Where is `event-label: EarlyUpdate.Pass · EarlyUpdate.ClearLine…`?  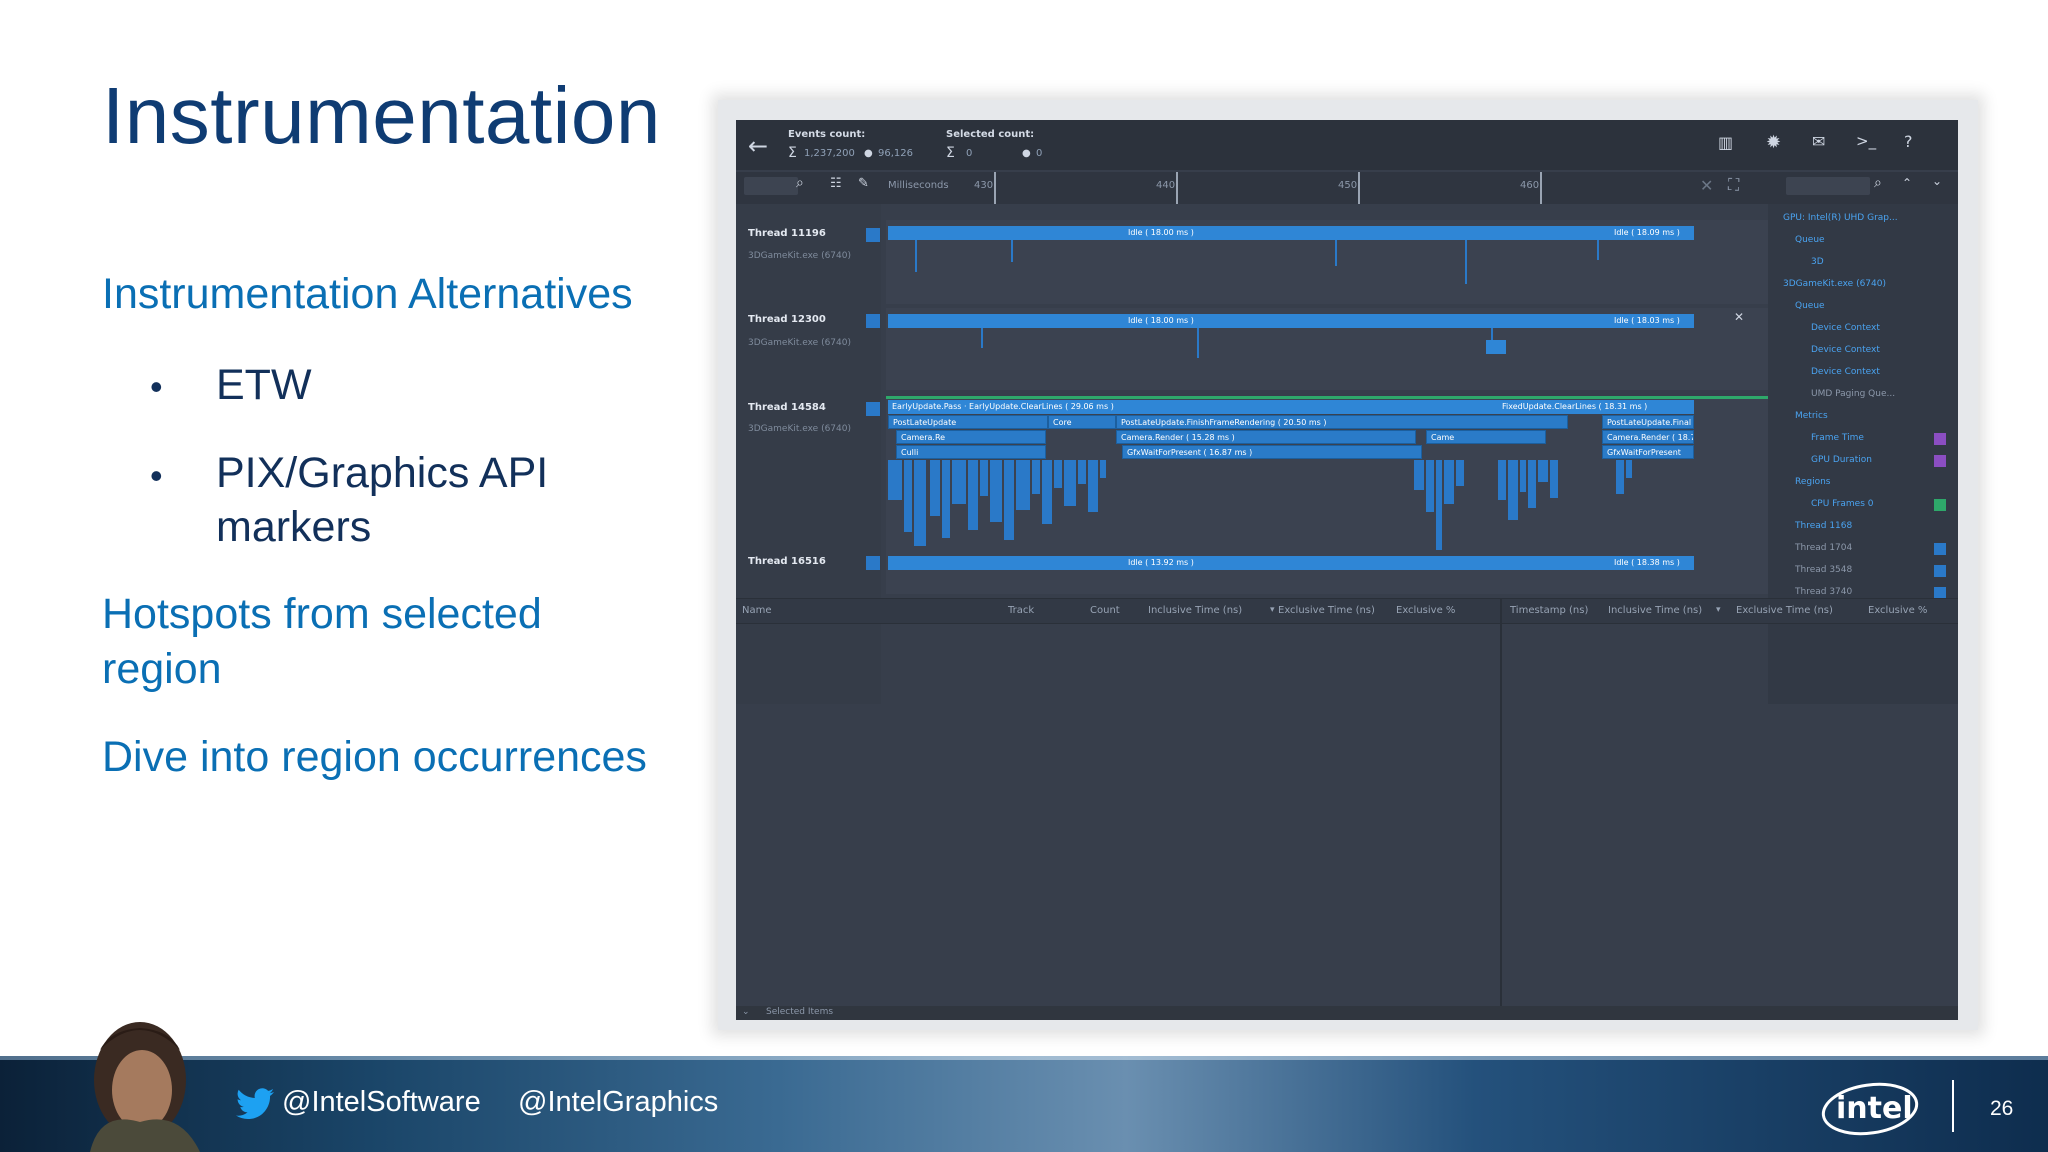 event-label: EarlyUpdate.Pass · EarlyUpdate.ClearLine… is located at coordinates (1003, 406).